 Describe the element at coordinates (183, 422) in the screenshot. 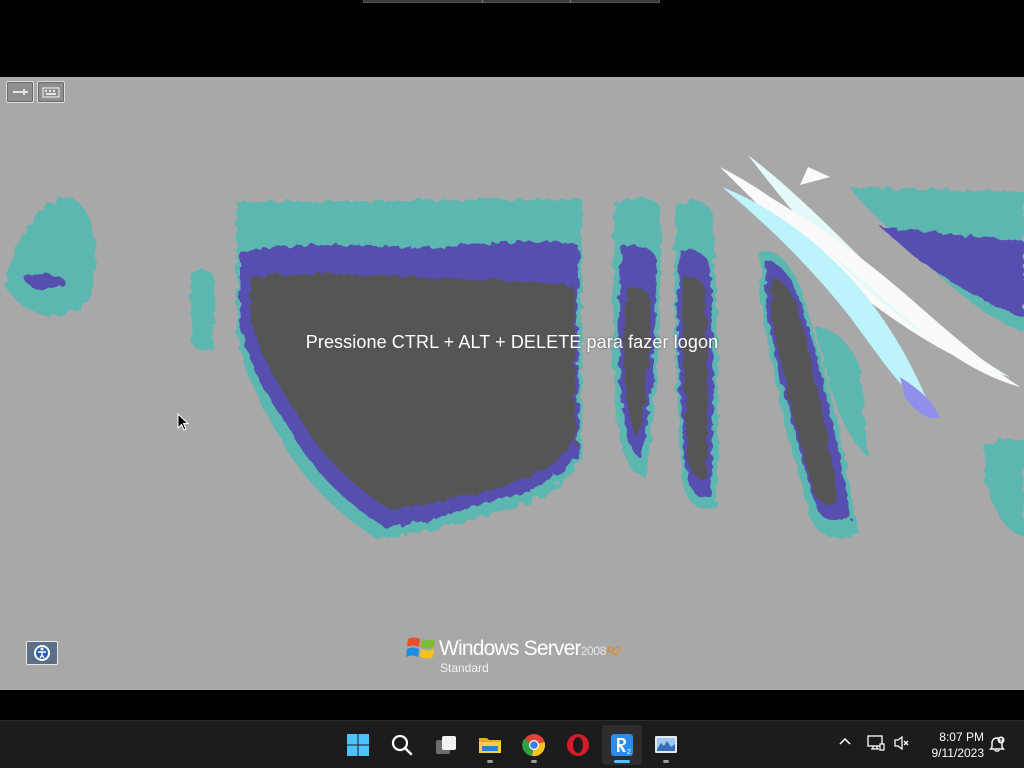

I see `mouse-cursor-icon` at that location.